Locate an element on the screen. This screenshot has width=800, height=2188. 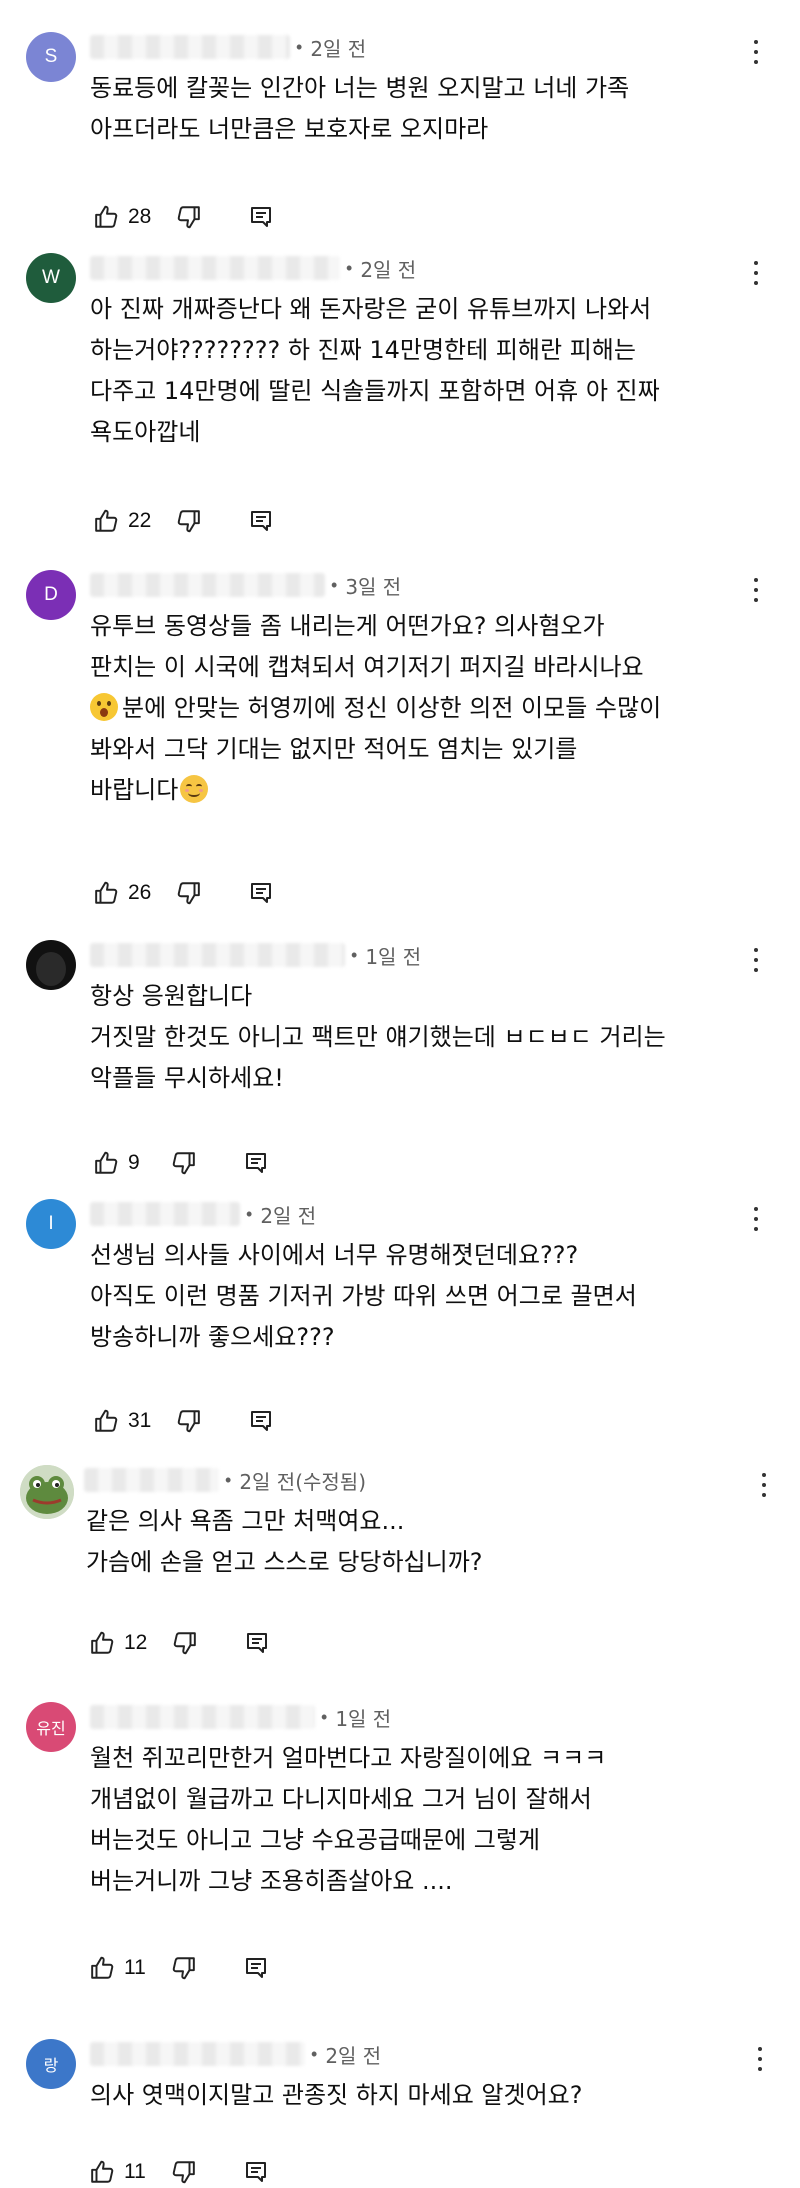
avatar: 유진 is located at coordinates (51, 1727).